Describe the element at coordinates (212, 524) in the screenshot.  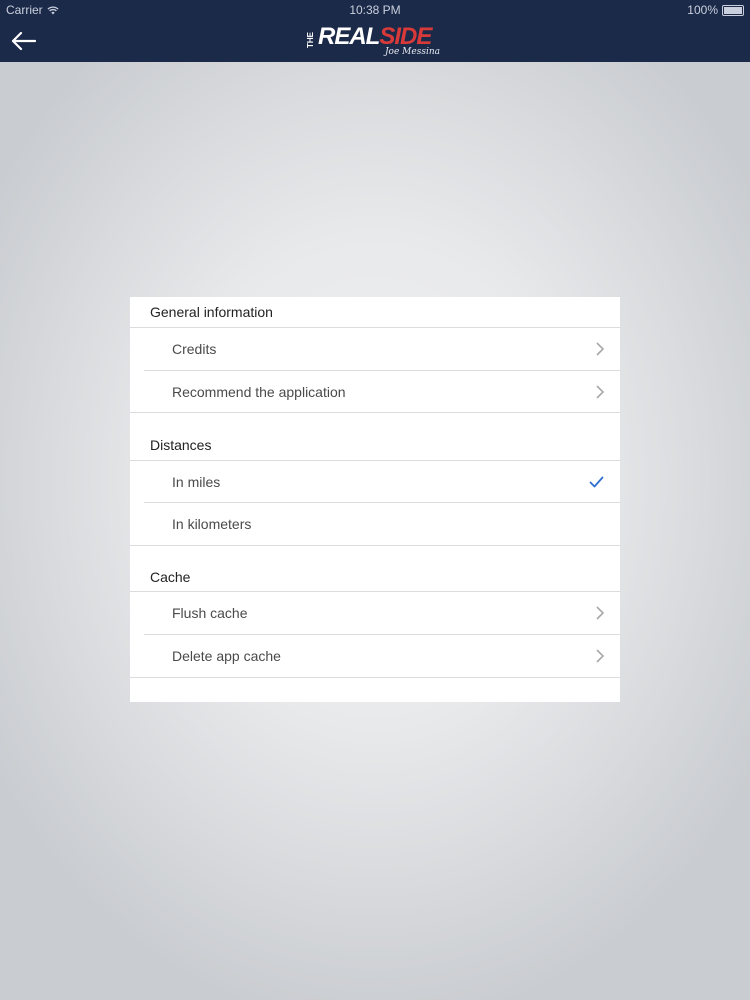
I see `row-label: In kilometers` at that location.